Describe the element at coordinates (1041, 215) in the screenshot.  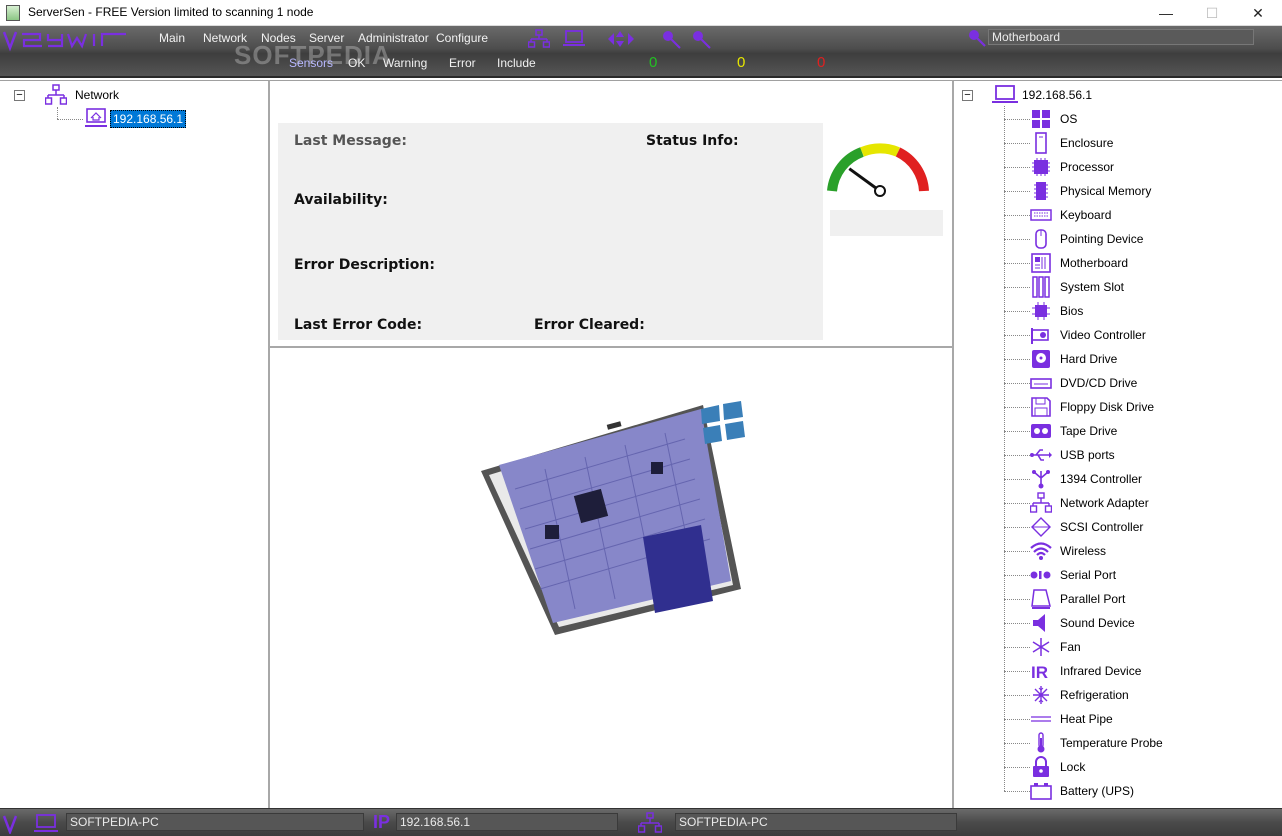
I see `keyboard-icon` at that location.